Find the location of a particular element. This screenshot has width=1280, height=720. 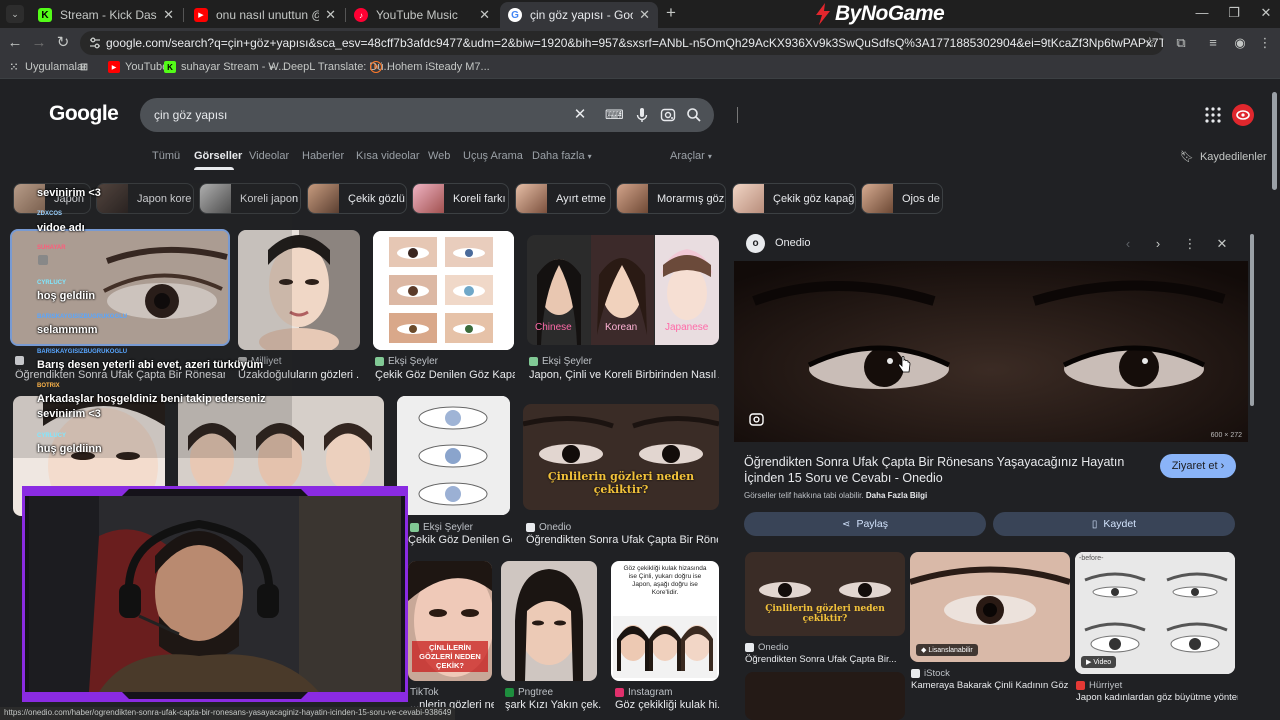

minimize-icon: — is located at coordinates (1202, 13).